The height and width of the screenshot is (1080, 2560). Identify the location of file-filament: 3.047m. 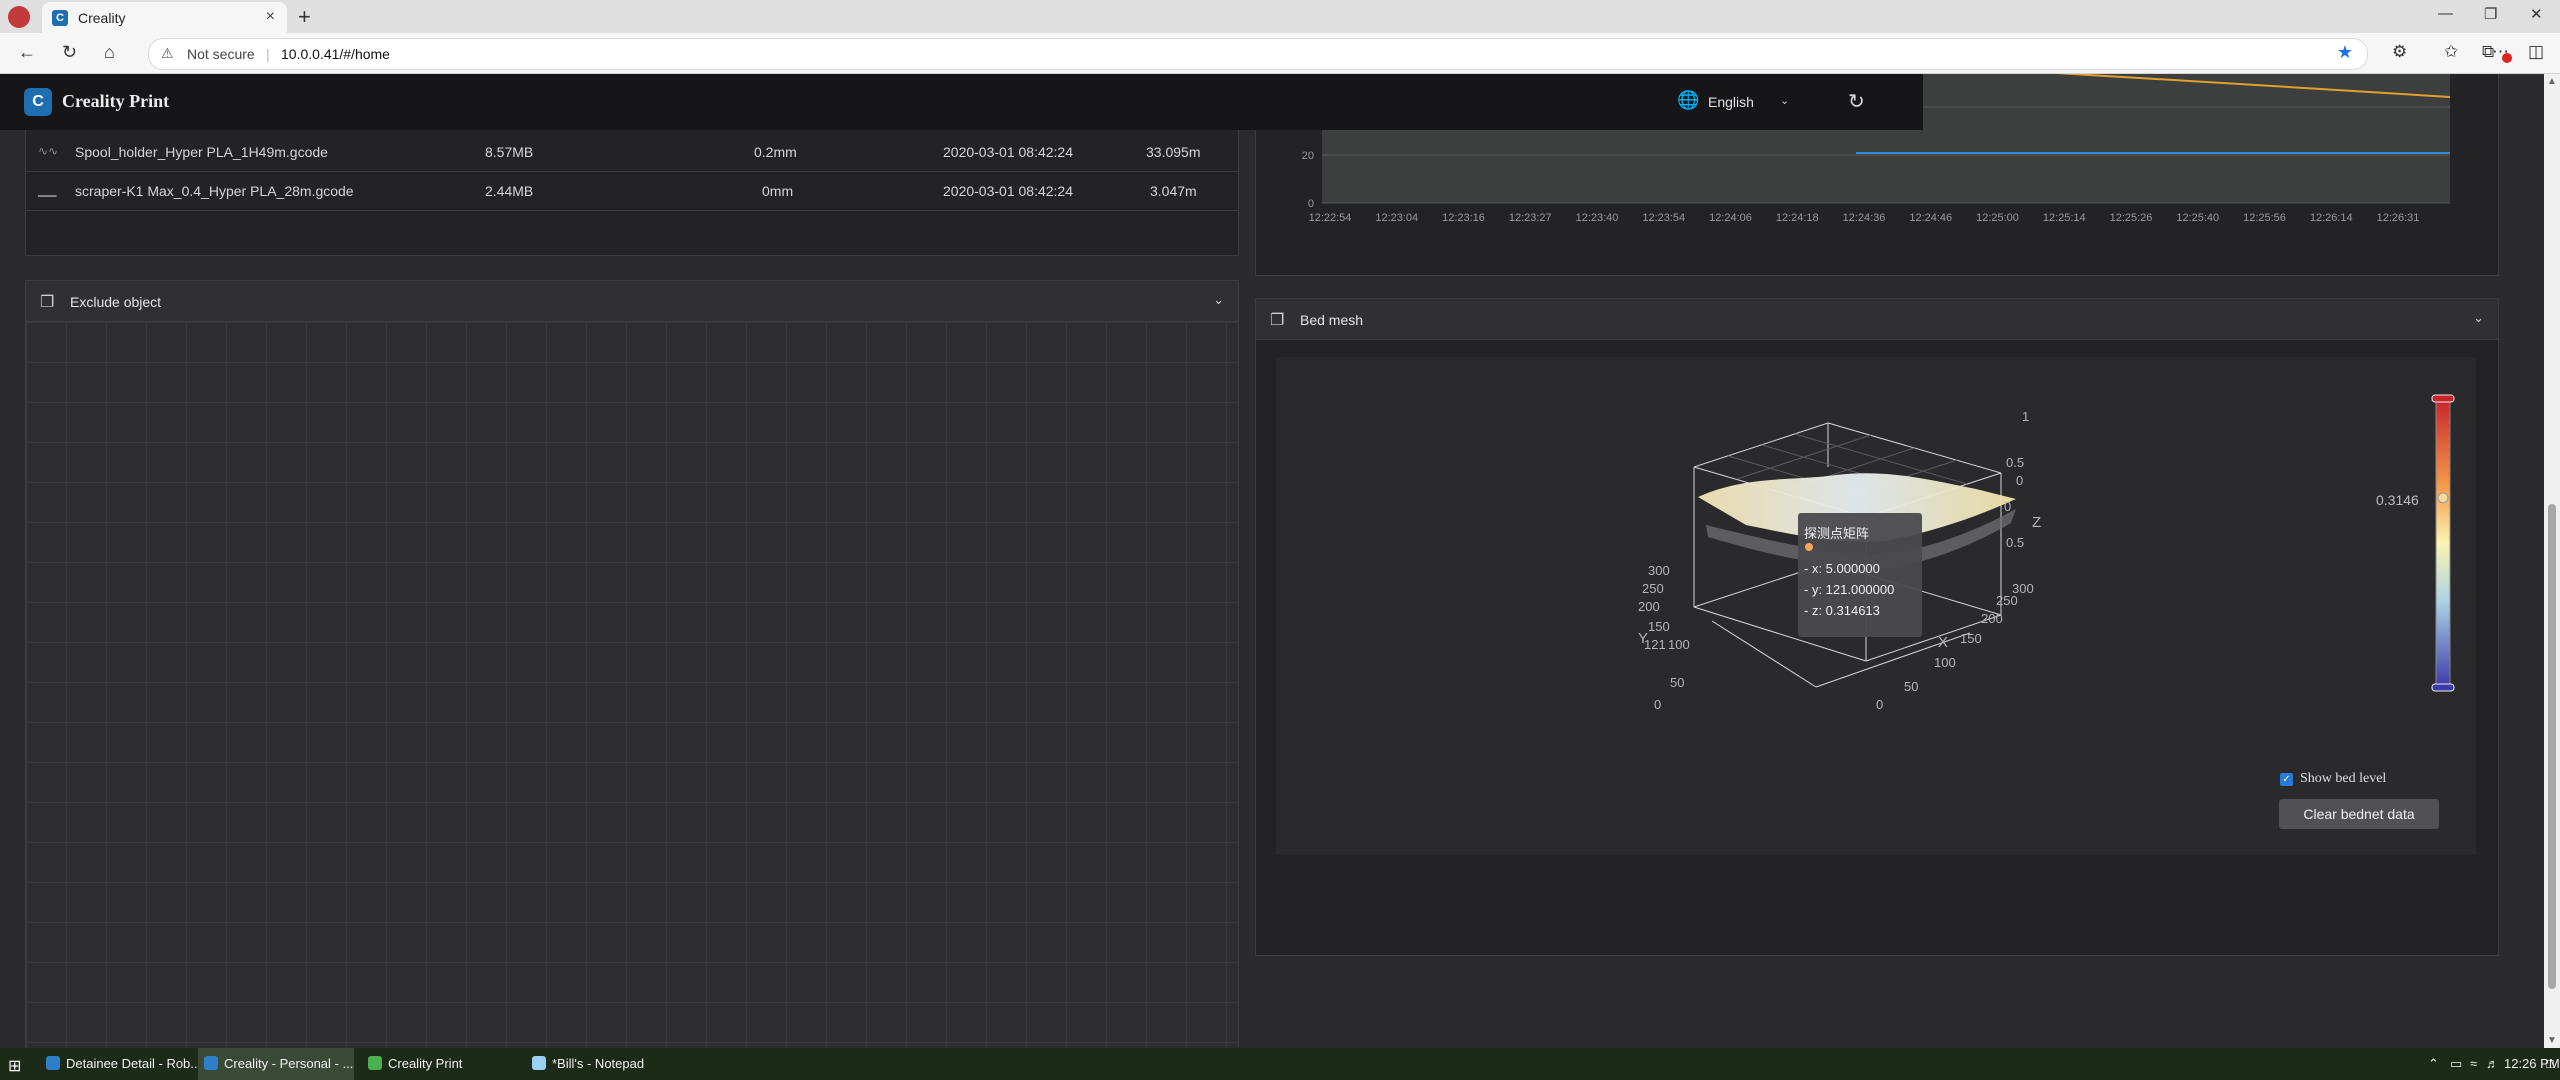
(1173, 191).